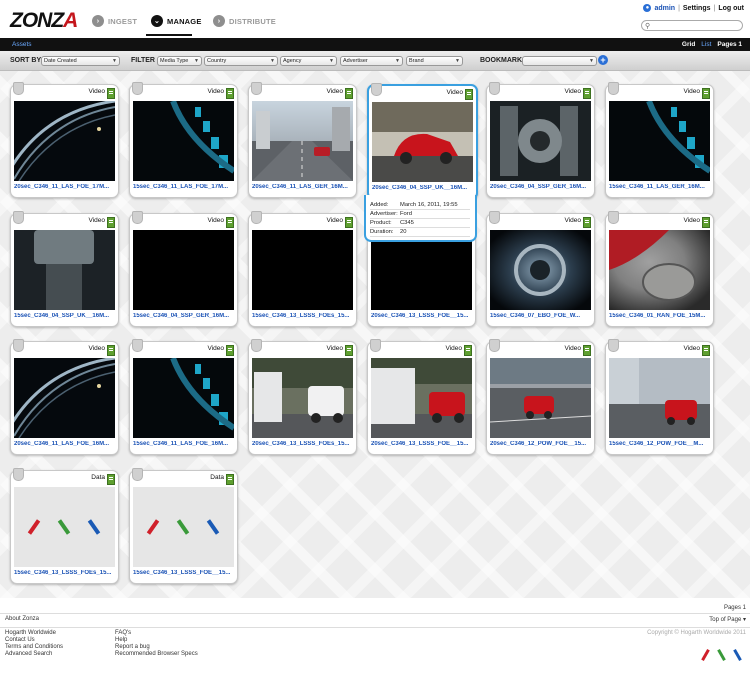 This screenshot has height=674, width=750. What do you see at coordinates (30, 633) in the screenshot?
I see `footer-link: Hogarth Worldwide` at bounding box center [30, 633].